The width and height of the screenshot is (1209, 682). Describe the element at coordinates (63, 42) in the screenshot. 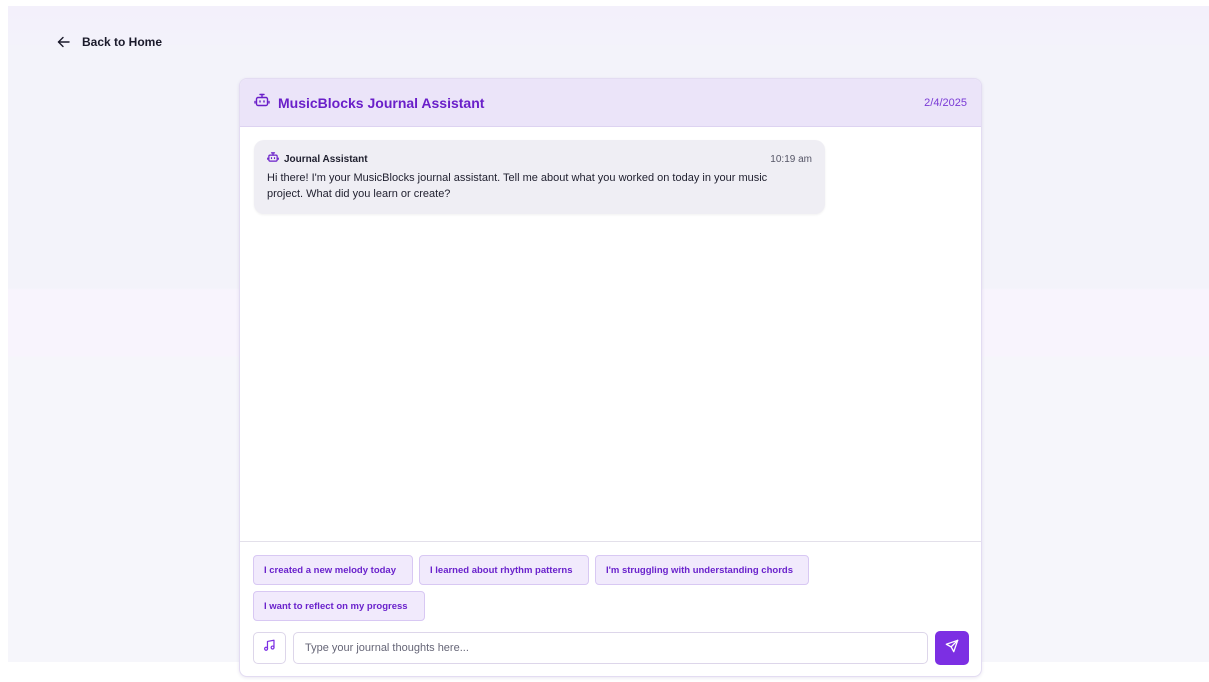

I see `arrow-left-icon` at that location.